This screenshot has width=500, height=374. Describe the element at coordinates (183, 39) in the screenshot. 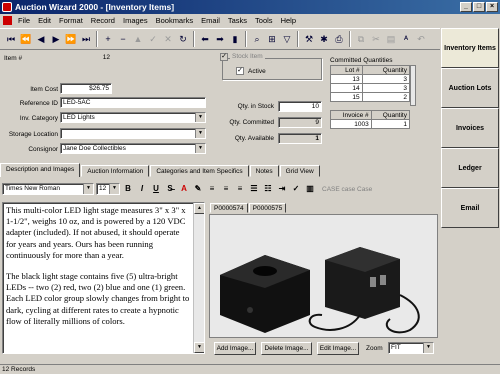

I see `refresh-icon: ↻` at that location.